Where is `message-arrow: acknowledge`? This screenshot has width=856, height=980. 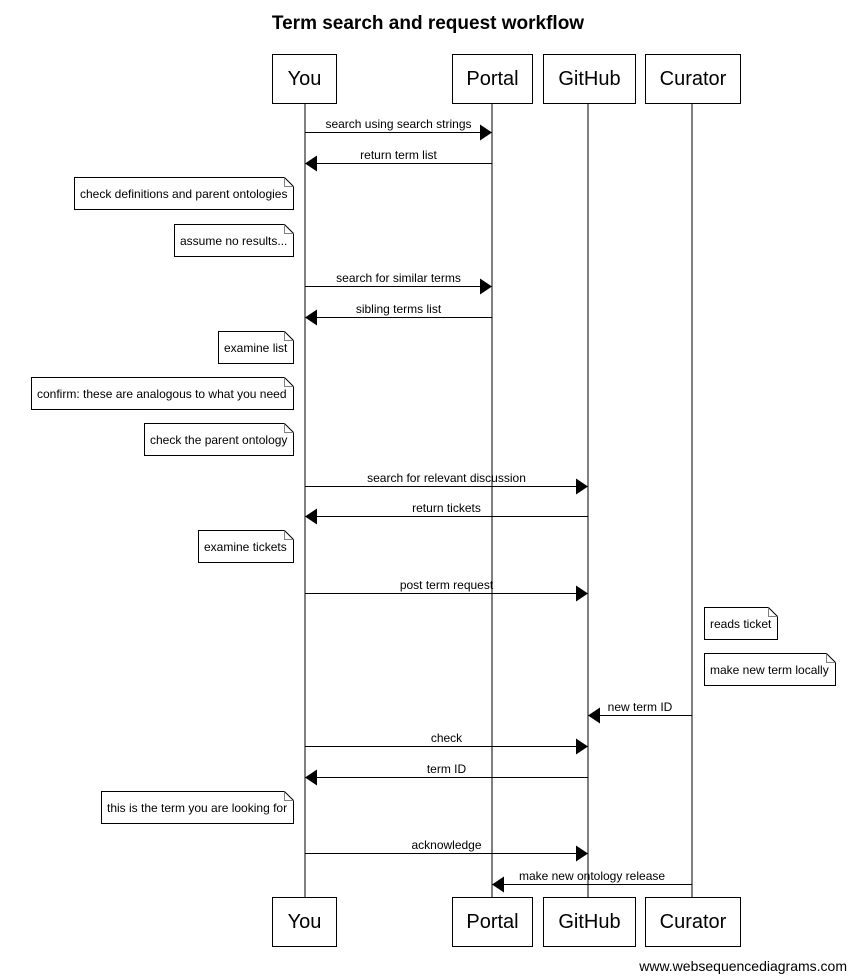
message-arrow: acknowledge is located at coordinates (446, 850).